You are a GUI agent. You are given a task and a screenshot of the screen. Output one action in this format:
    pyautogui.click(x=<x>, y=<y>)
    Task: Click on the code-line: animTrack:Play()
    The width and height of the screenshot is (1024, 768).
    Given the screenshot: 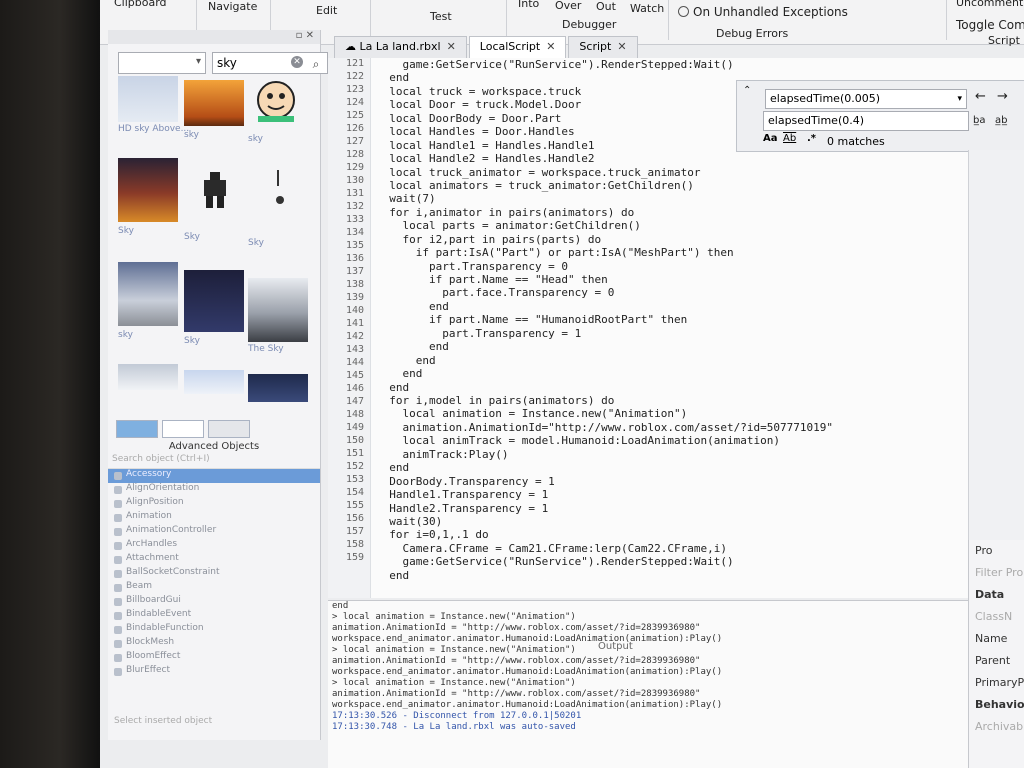 What is the action you would take?
    pyautogui.click(x=442, y=454)
    